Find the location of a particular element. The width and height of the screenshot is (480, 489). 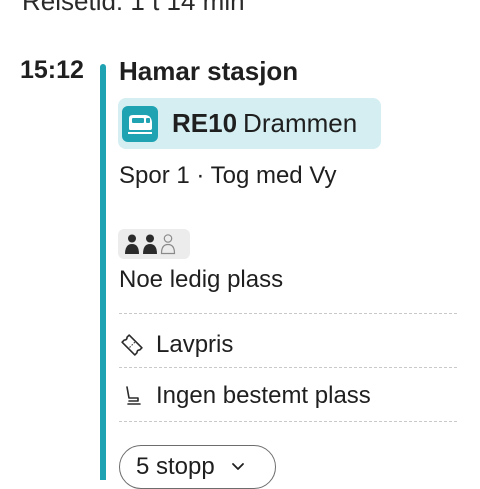

crowding-label: Noe ledig plass is located at coordinates (201, 279).